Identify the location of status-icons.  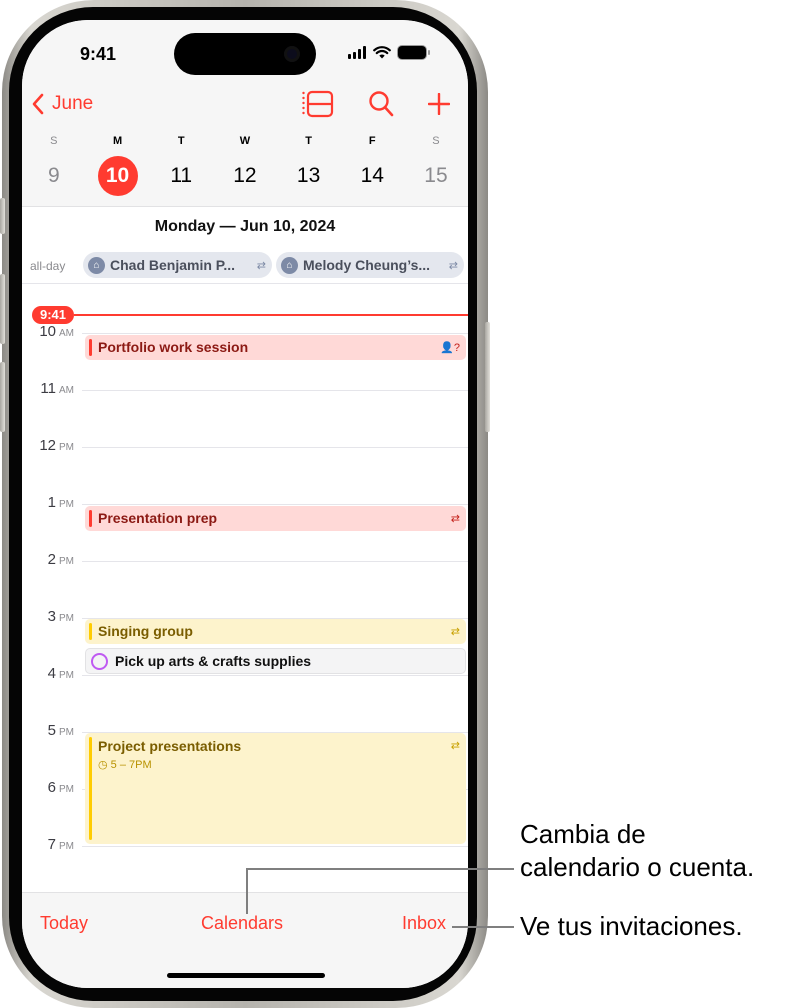
(389, 52).